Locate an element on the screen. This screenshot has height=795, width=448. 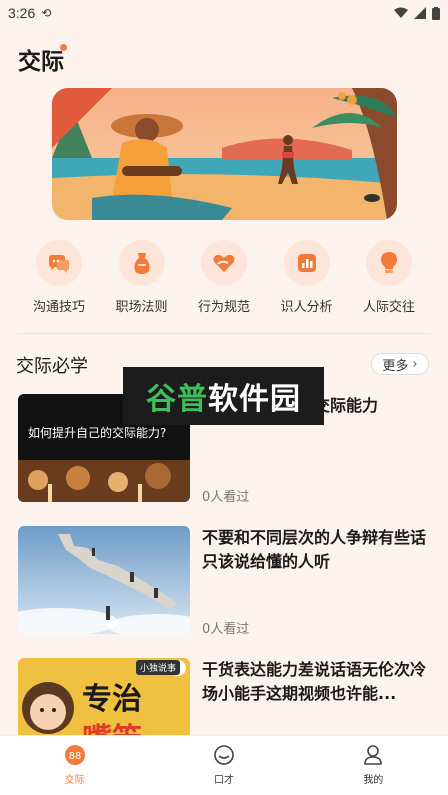
social-tab-icon: 88 is located at coordinates (74, 755).